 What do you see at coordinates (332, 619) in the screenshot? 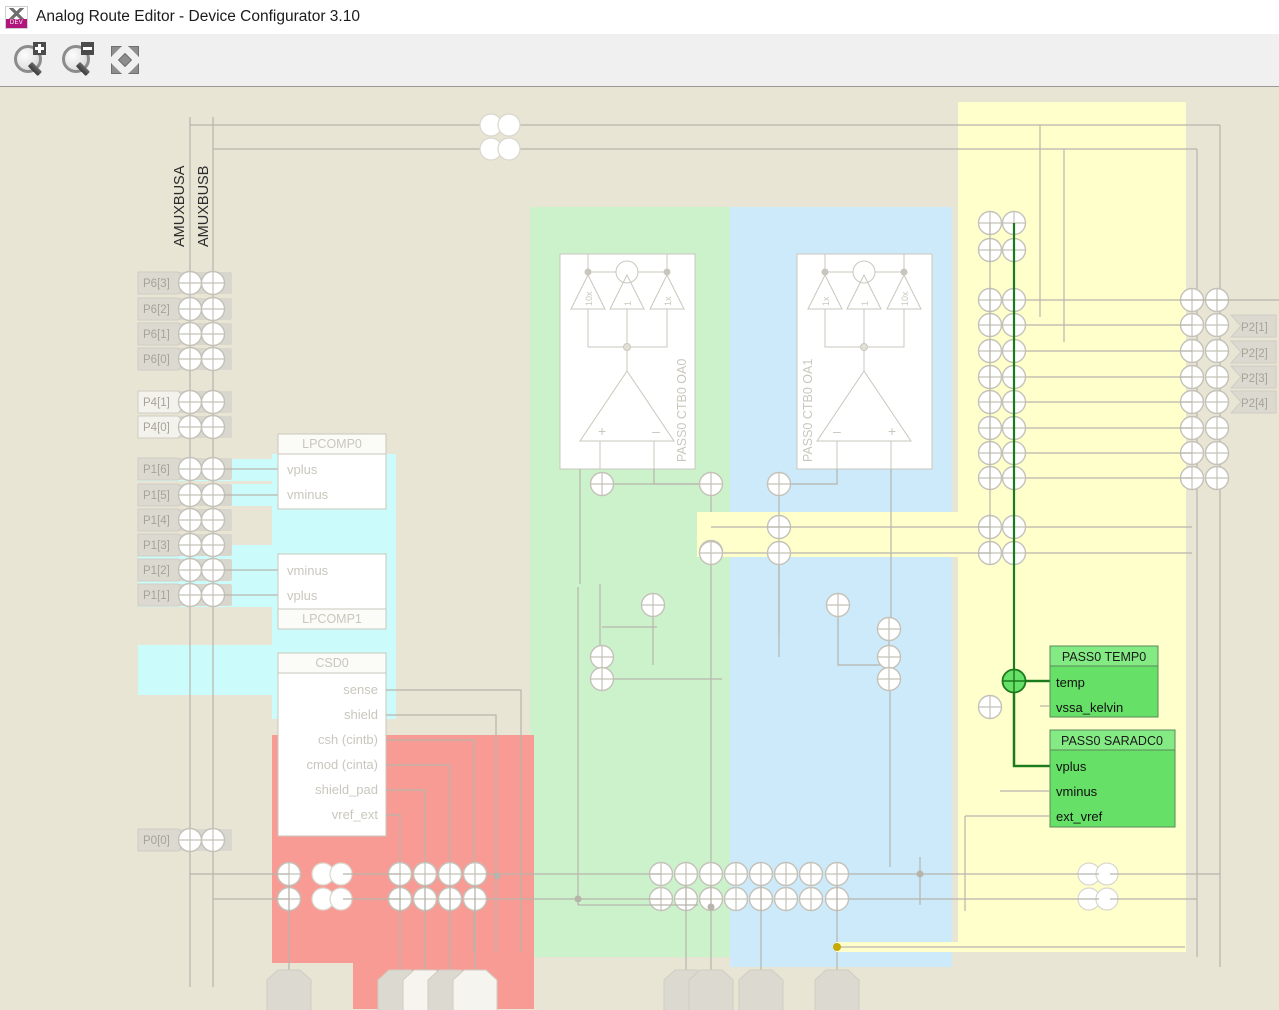
I see `block-title: LPCOMP1` at bounding box center [332, 619].